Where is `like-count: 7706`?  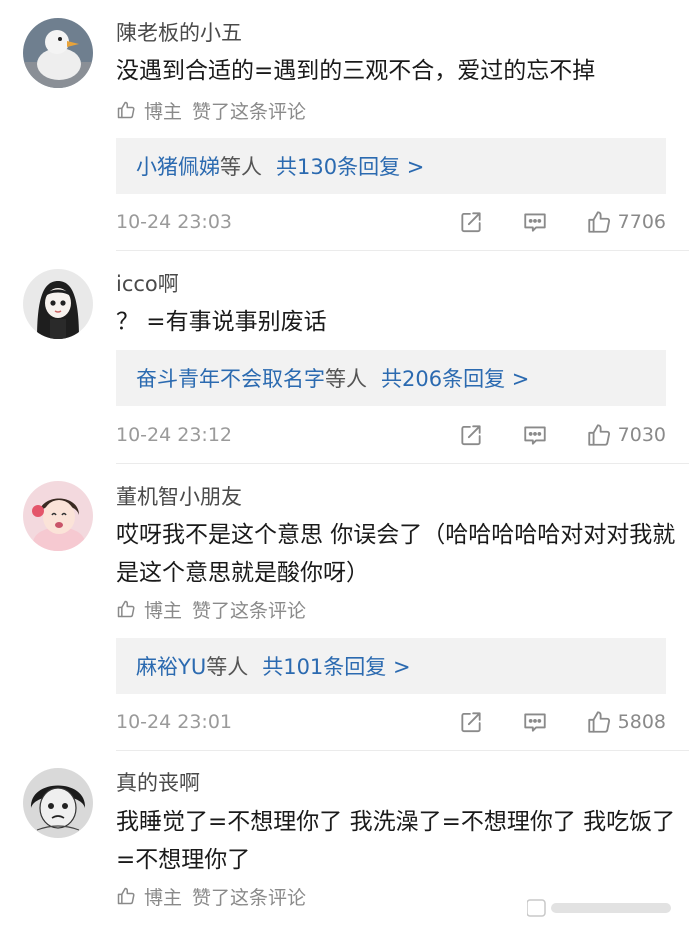 like-count: 7706 is located at coordinates (641, 222).